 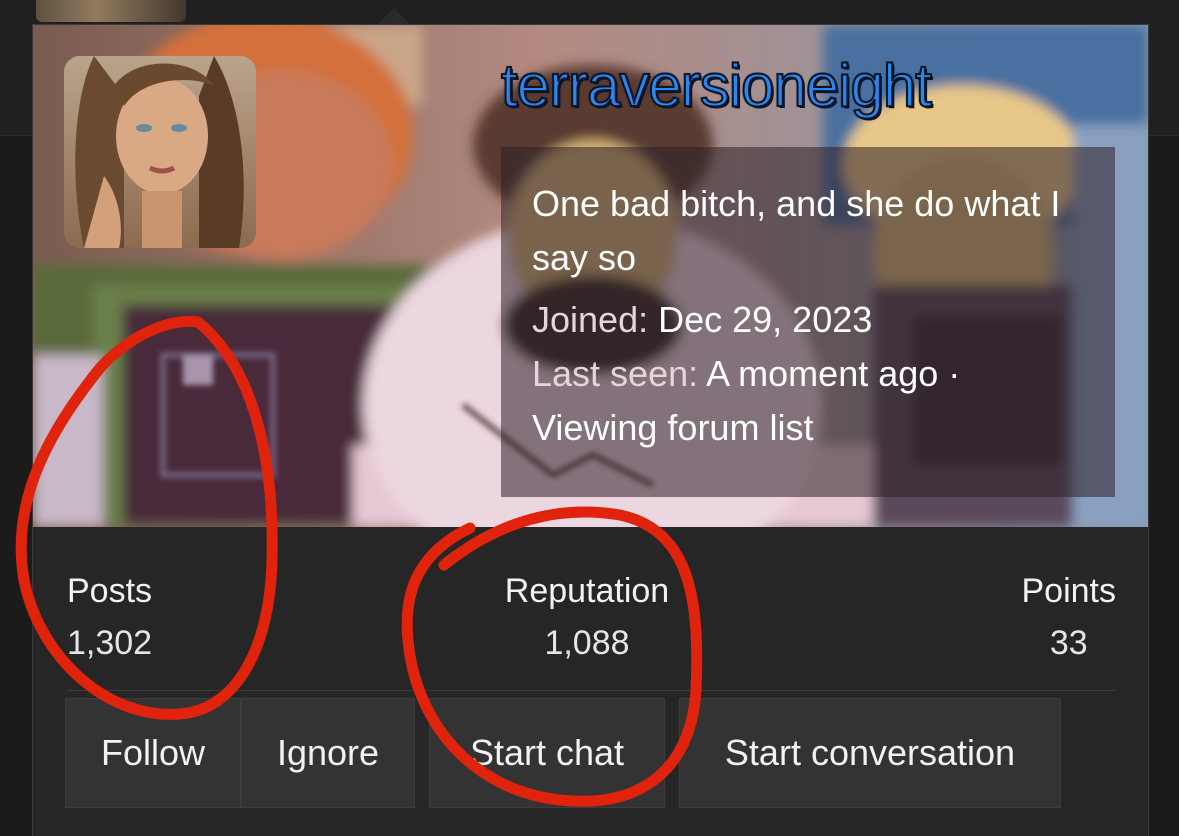 What do you see at coordinates (716, 85) in the screenshot?
I see `username: terraversioneight` at bounding box center [716, 85].